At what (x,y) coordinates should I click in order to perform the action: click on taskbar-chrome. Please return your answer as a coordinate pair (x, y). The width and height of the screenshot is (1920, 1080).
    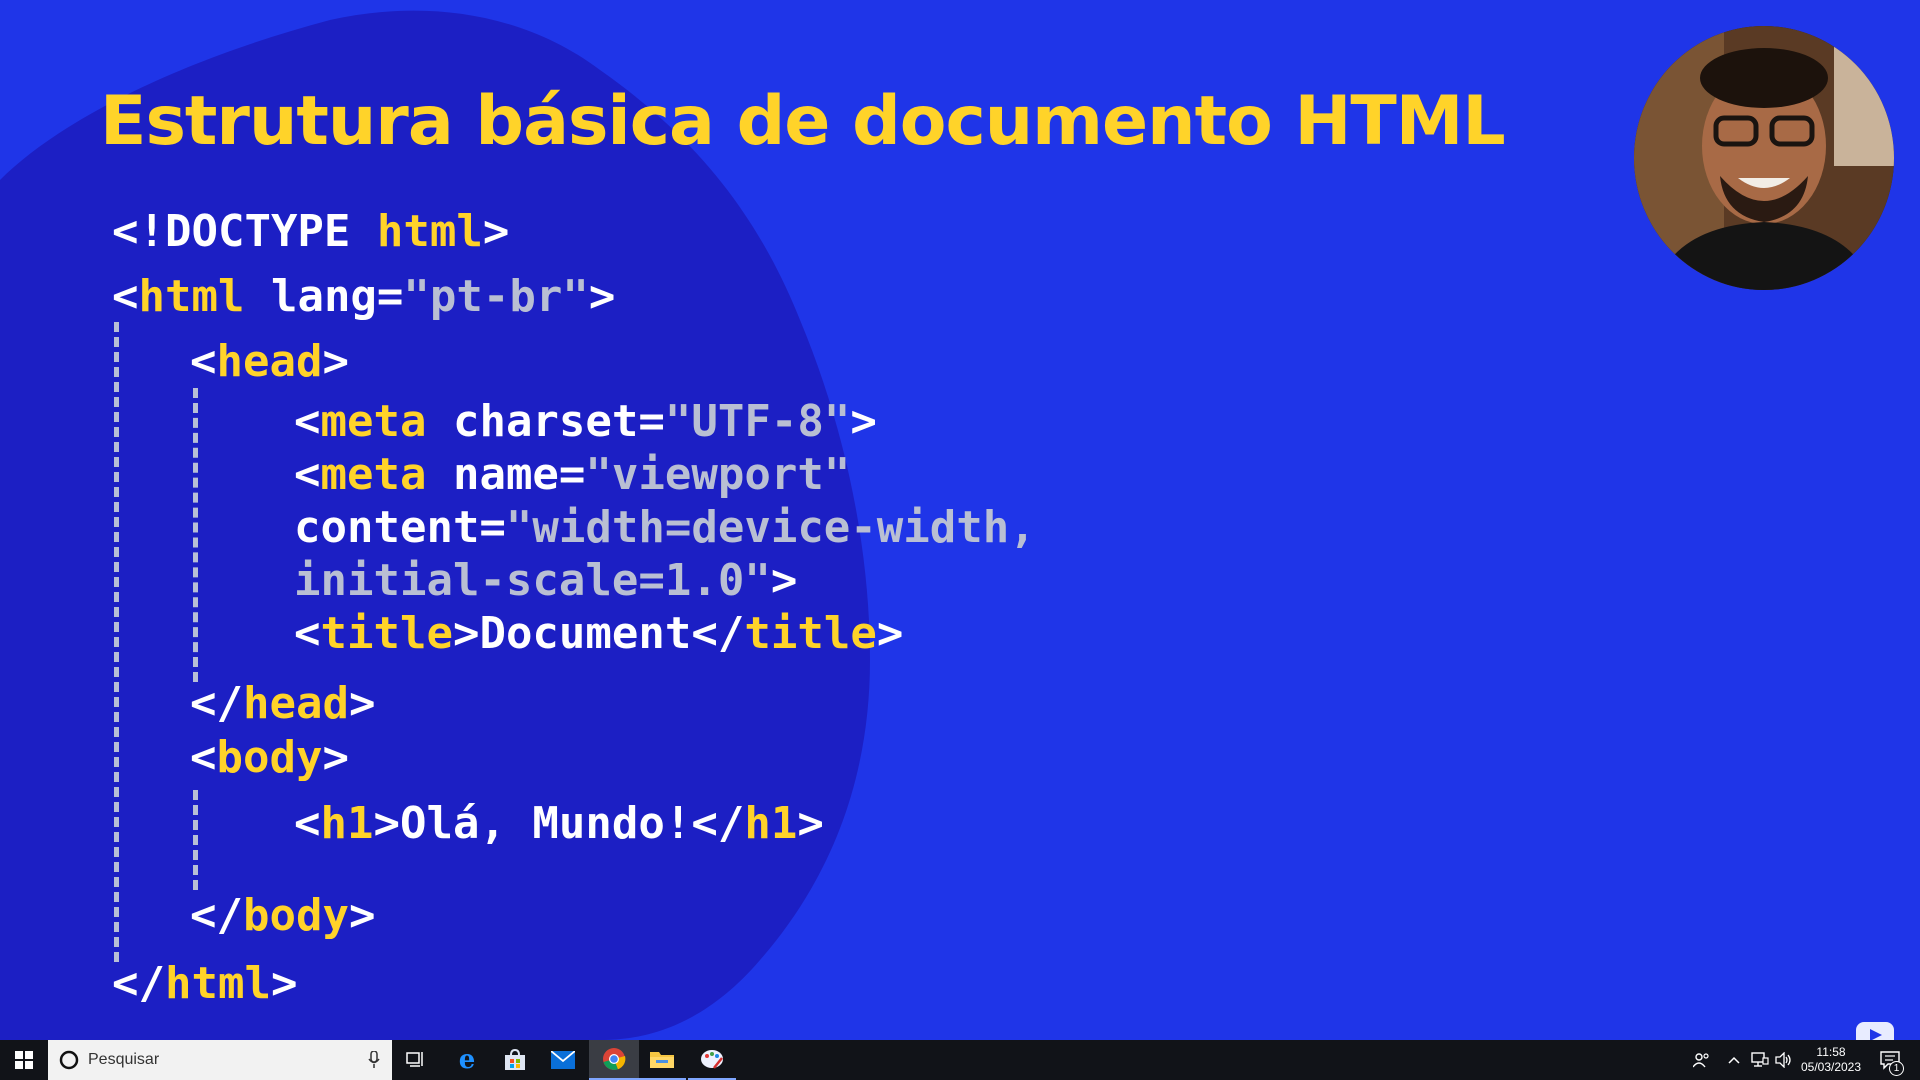
    Looking at the image, I should click on (614, 1060).